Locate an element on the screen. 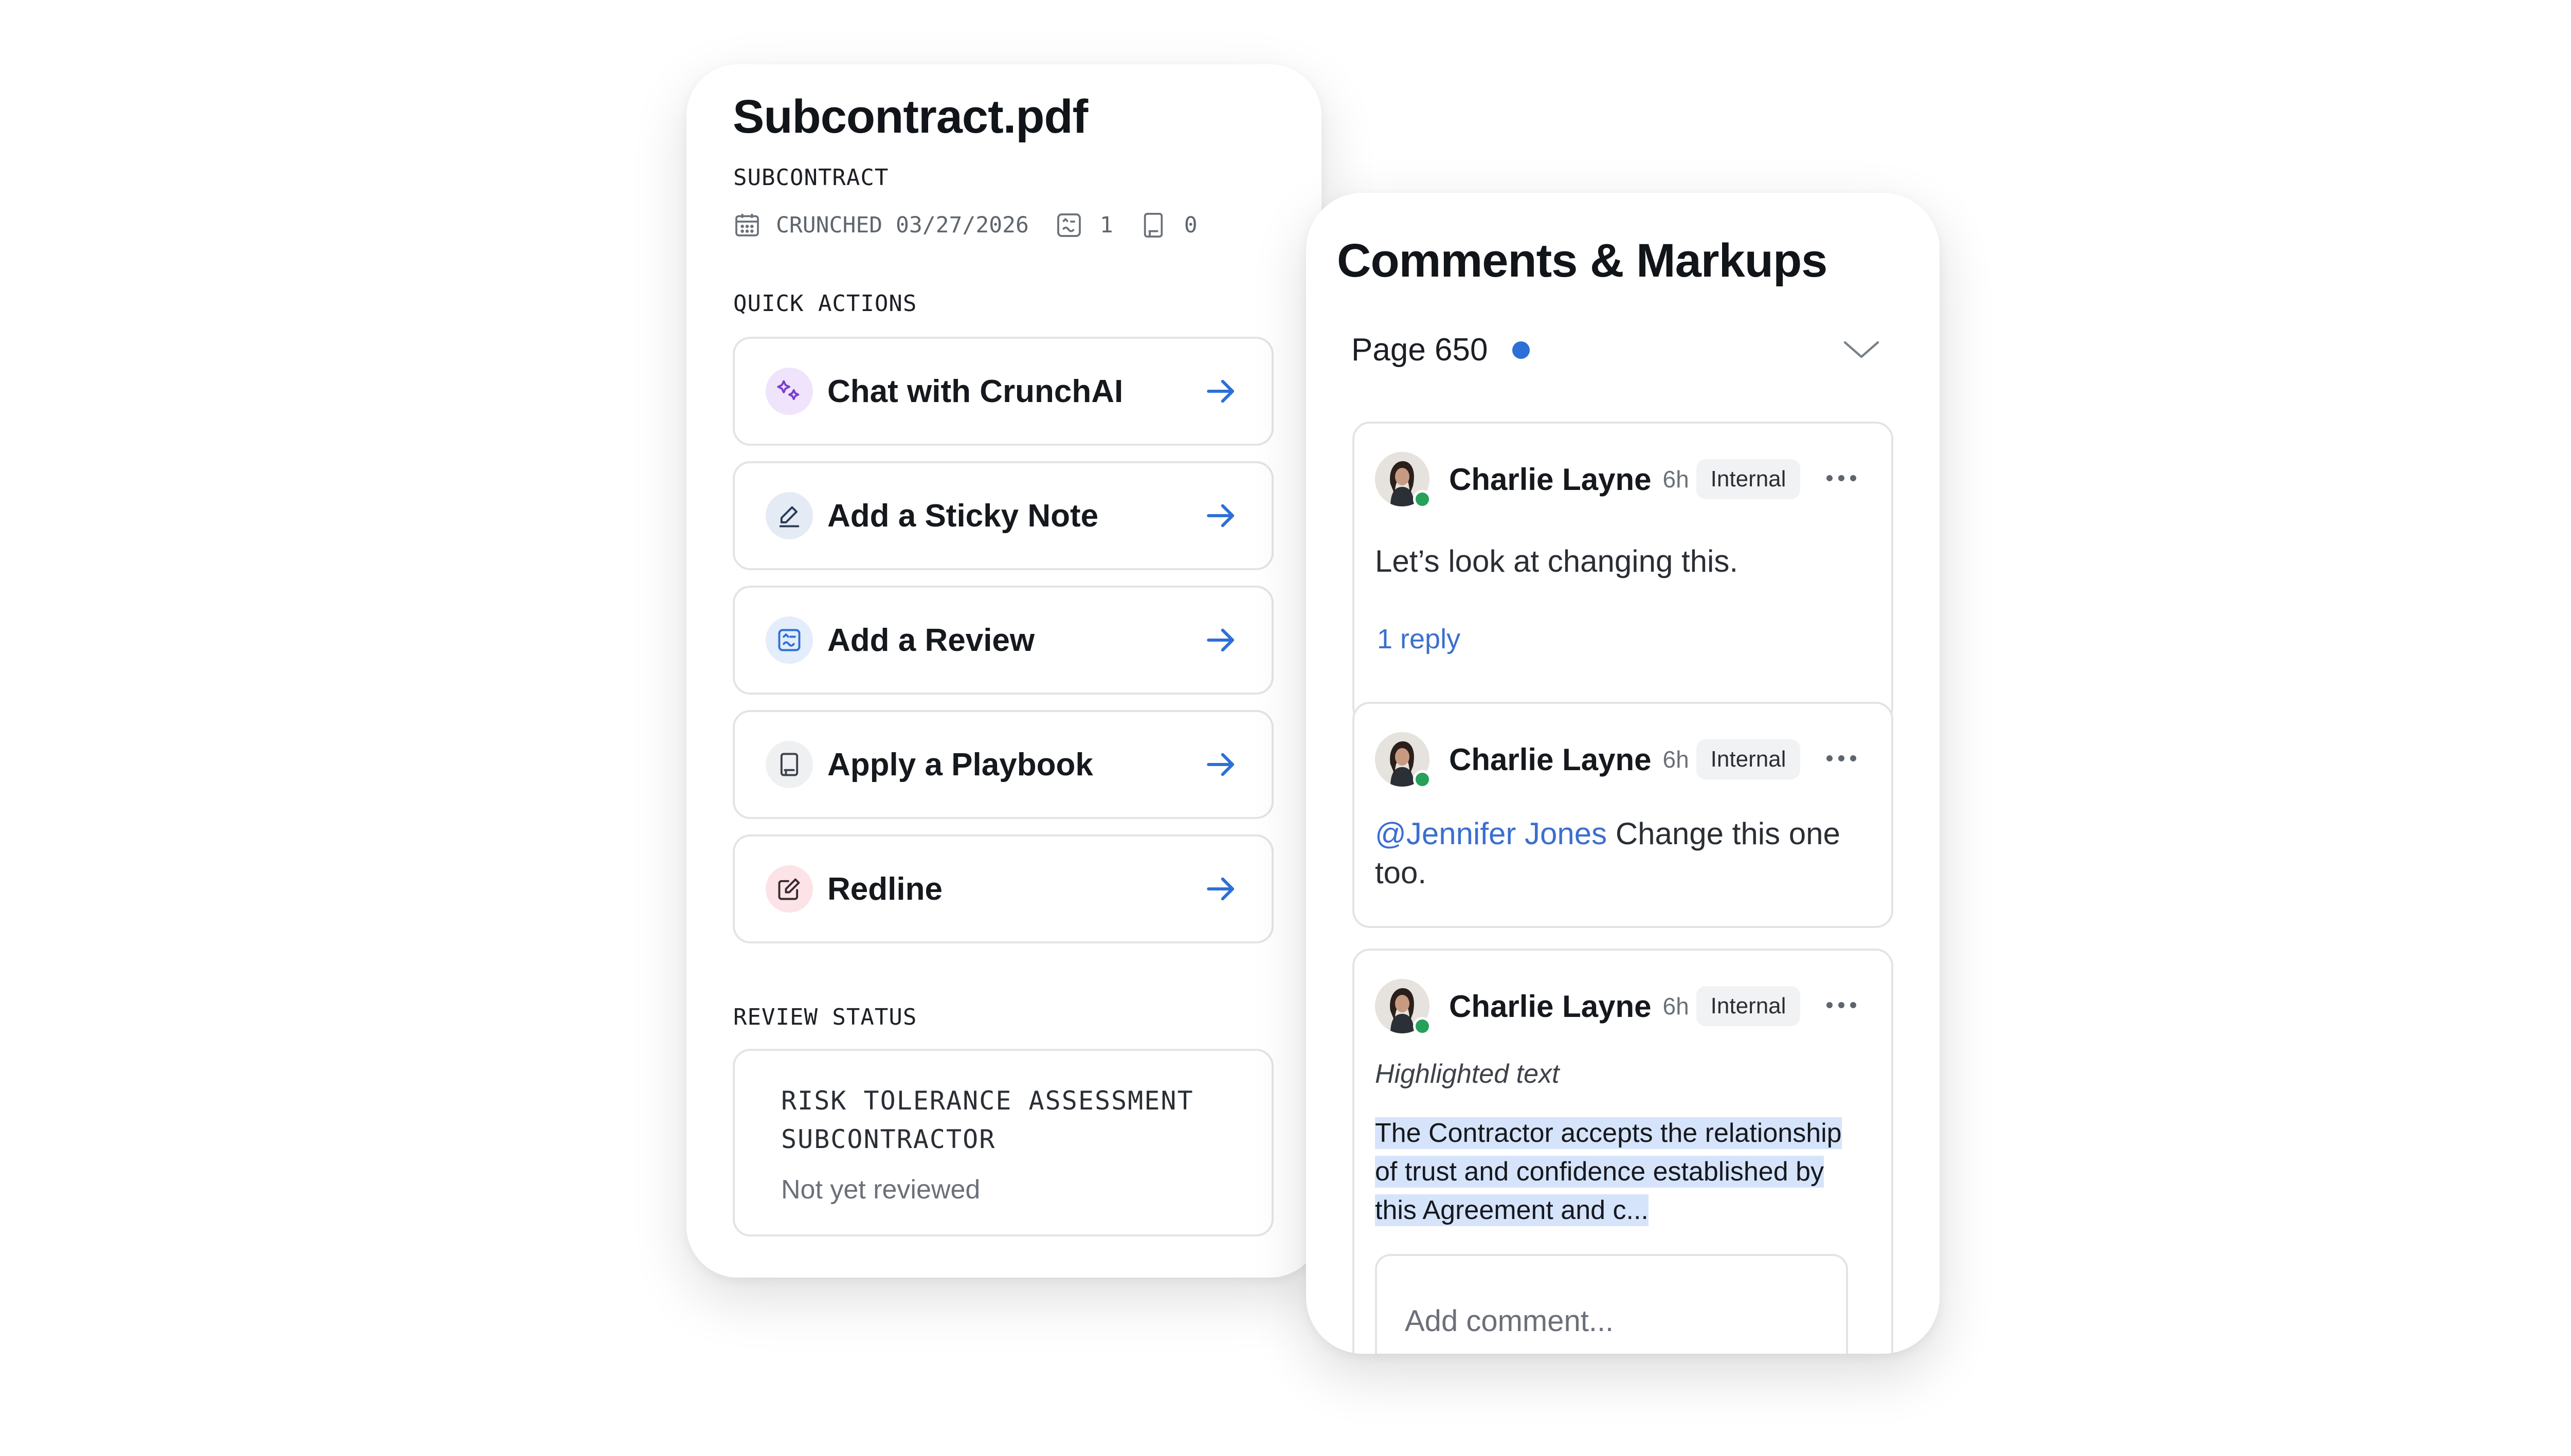 The image size is (2571, 1456). apply-playbook-button: Apply a Playbook is located at coordinates (1003, 765).